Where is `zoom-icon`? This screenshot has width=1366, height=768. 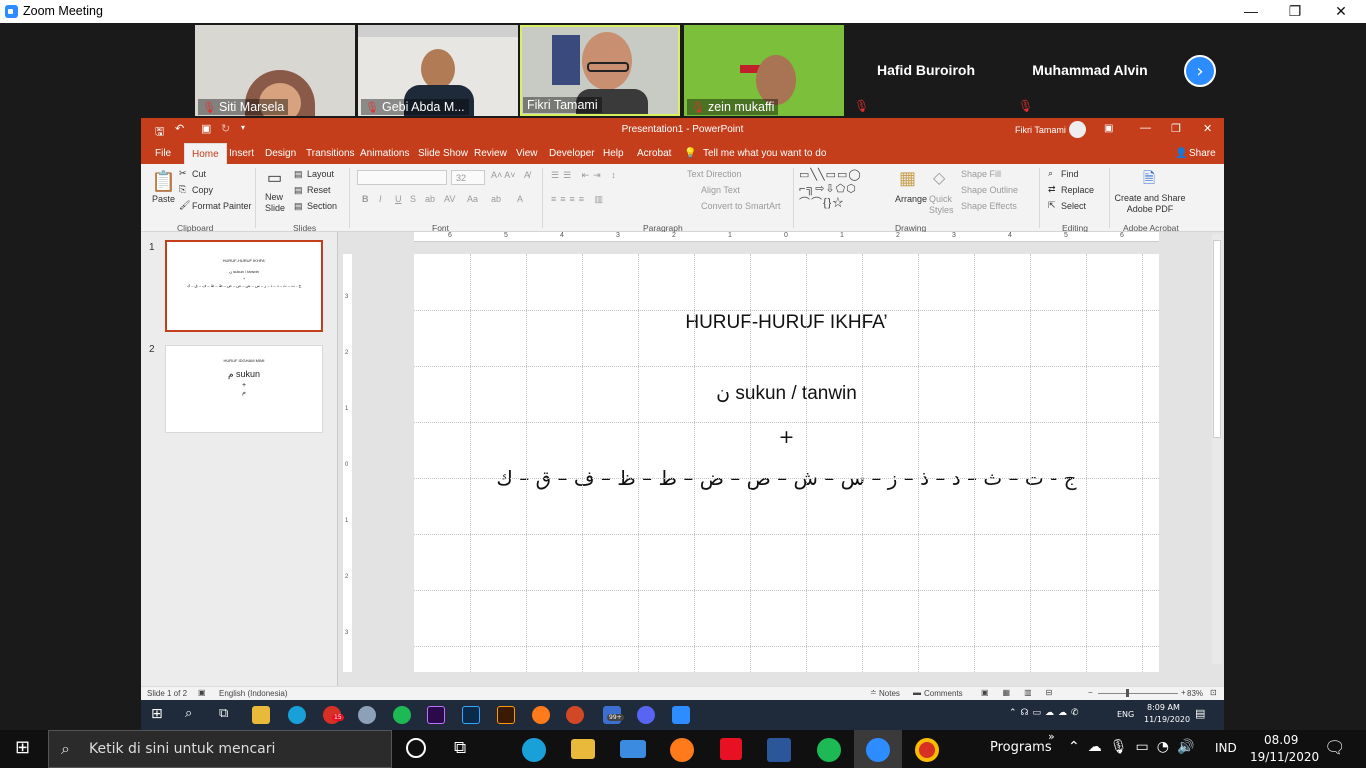
zoom-icon is located at coordinates (681, 715).